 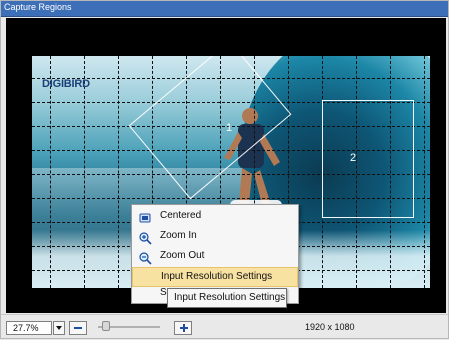 What do you see at coordinates (66, 84) in the screenshot?
I see `digibird-logo: DIGIBIRD` at bounding box center [66, 84].